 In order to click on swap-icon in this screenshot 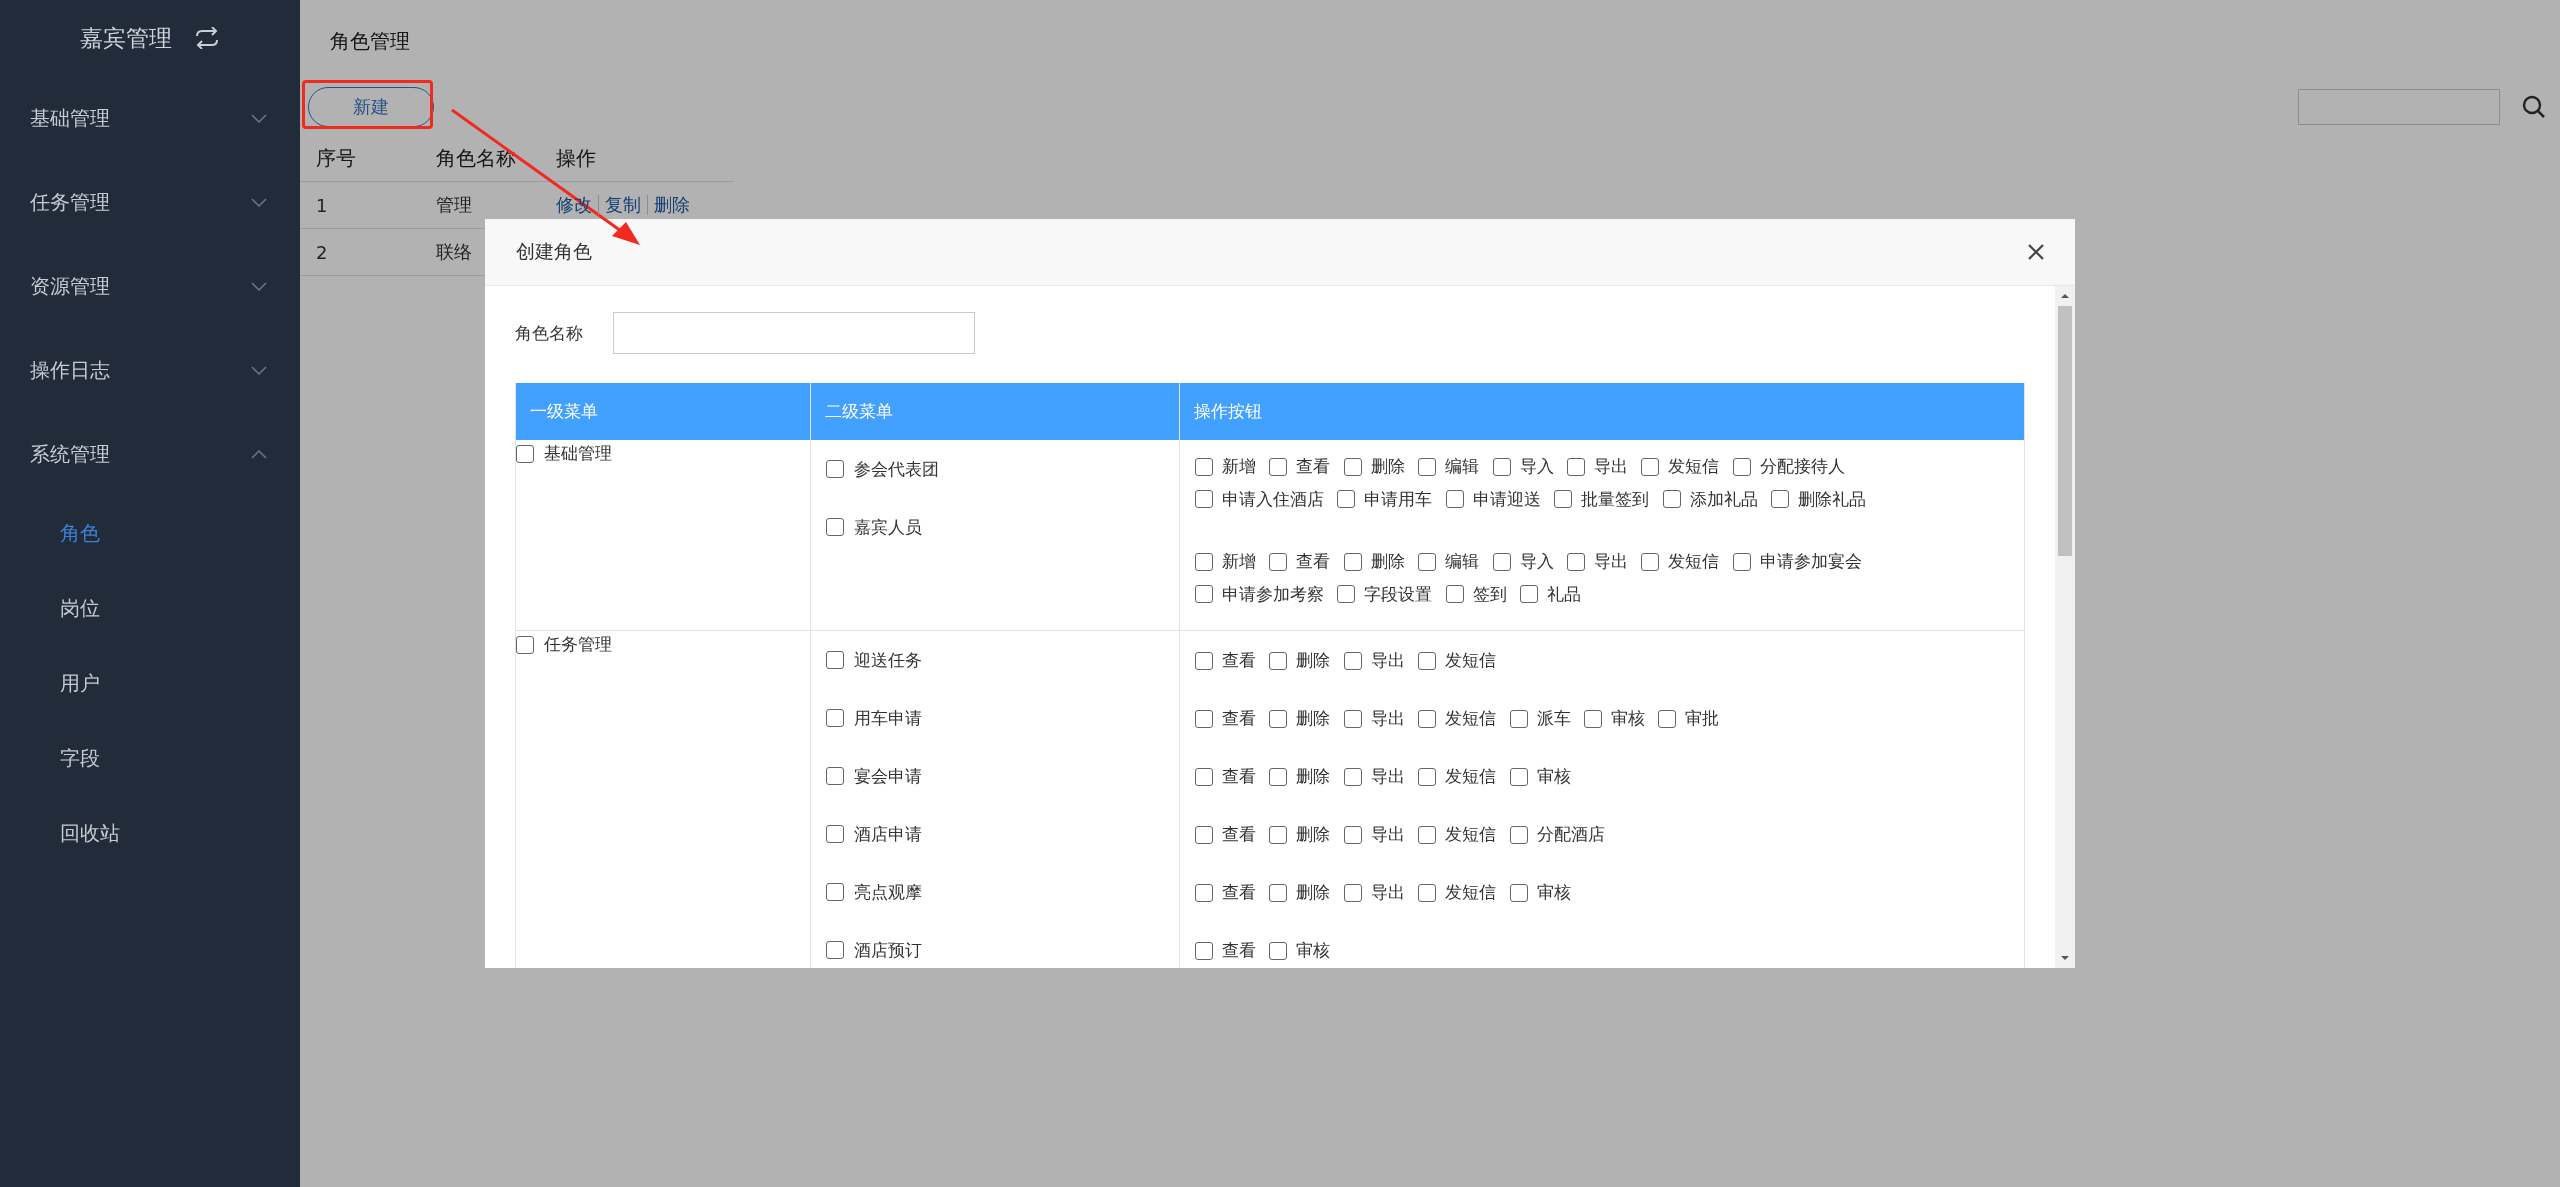, I will do `click(207, 38)`.